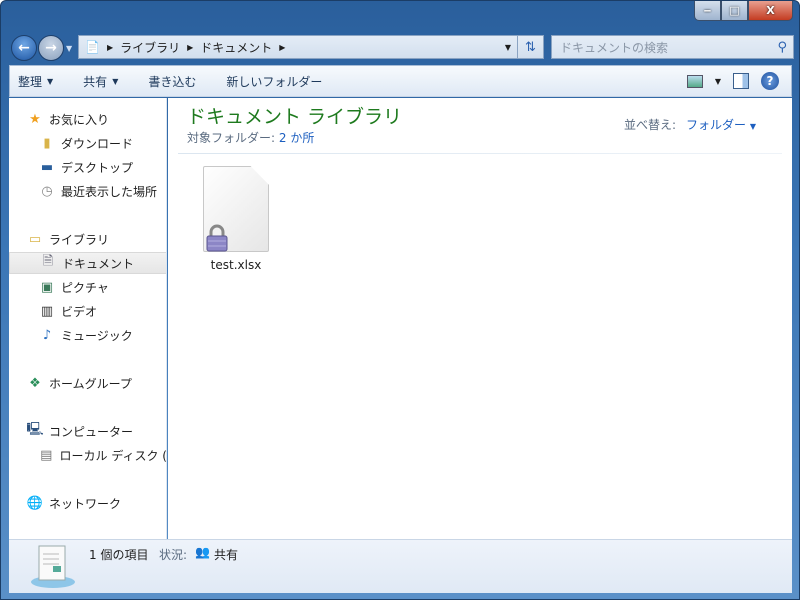  I want to click on divider, so click(480, 153).